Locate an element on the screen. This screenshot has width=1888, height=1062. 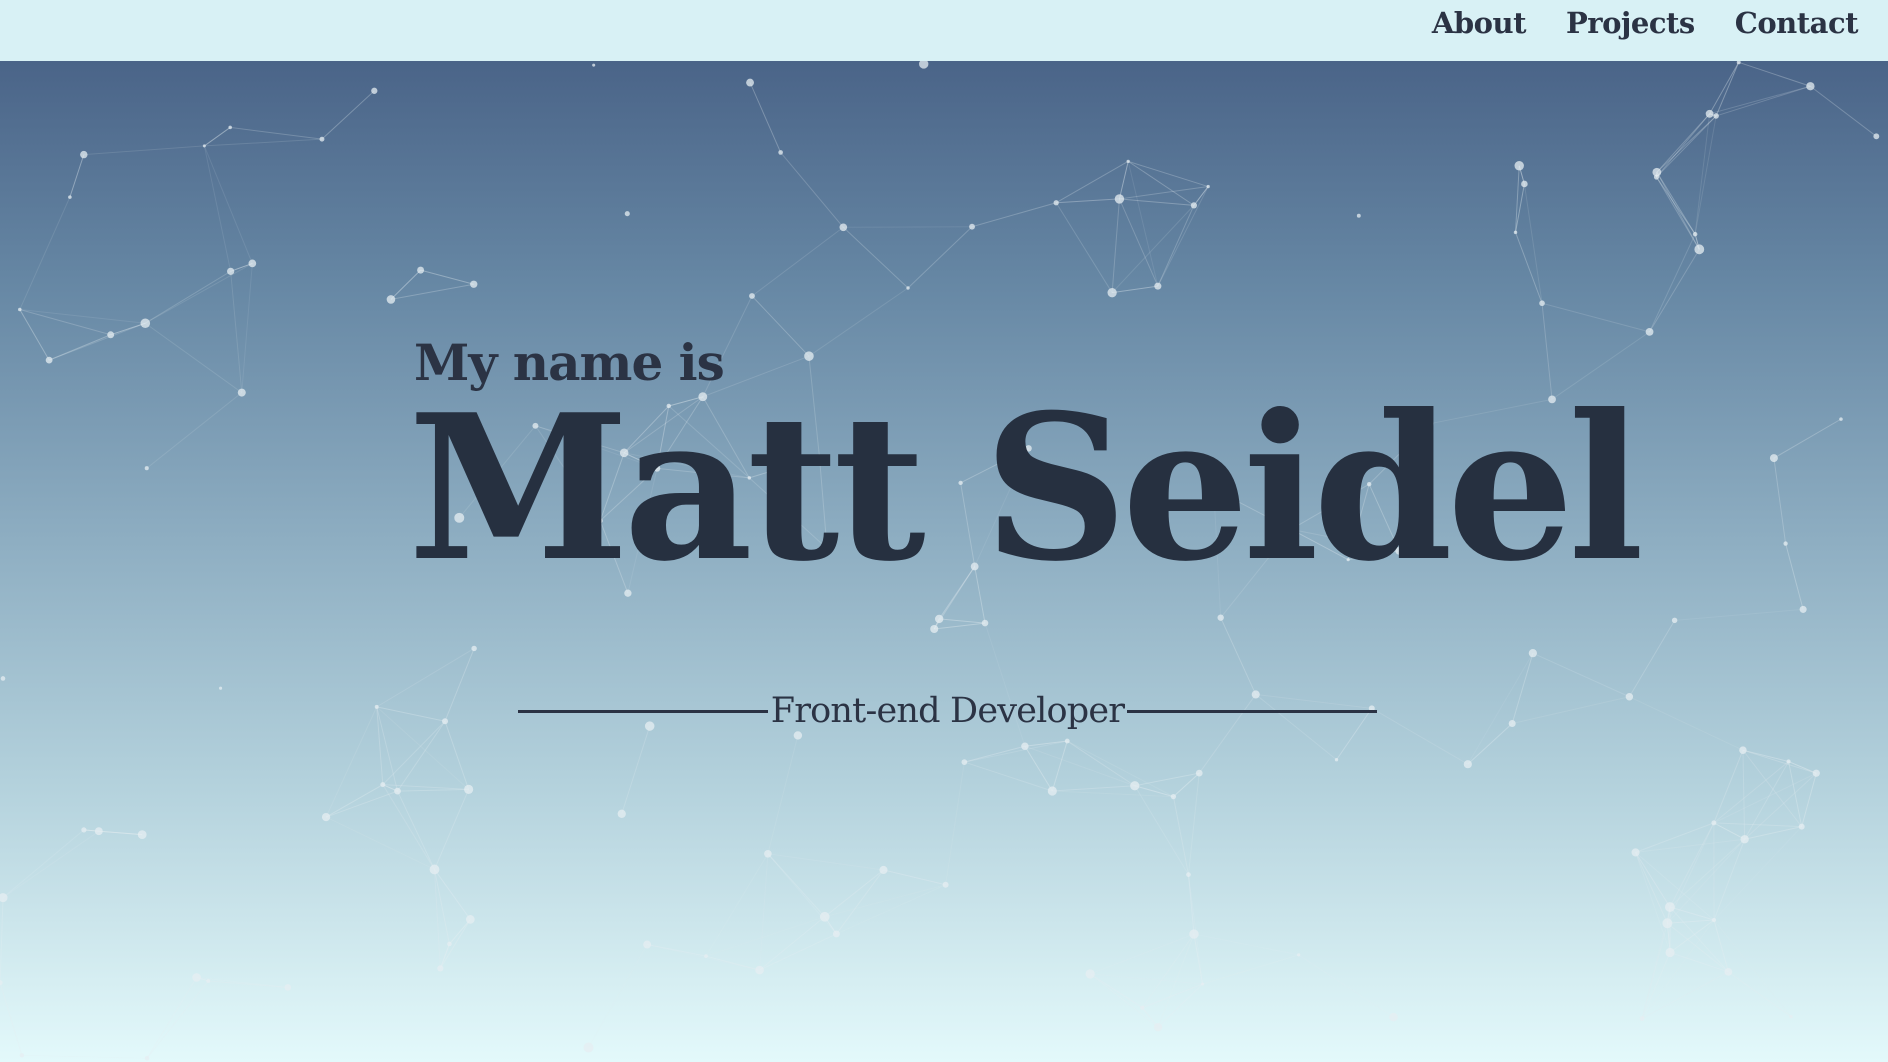
nav-link-projects: Projects is located at coordinates (1630, 23).